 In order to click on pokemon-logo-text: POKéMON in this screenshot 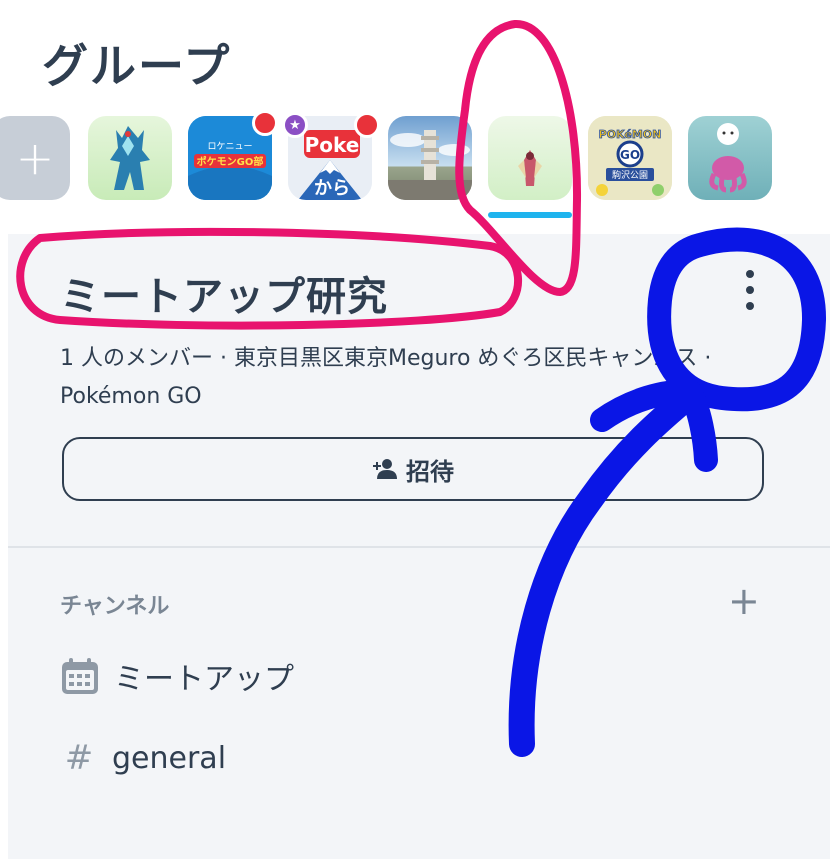, I will do `click(630, 134)`.